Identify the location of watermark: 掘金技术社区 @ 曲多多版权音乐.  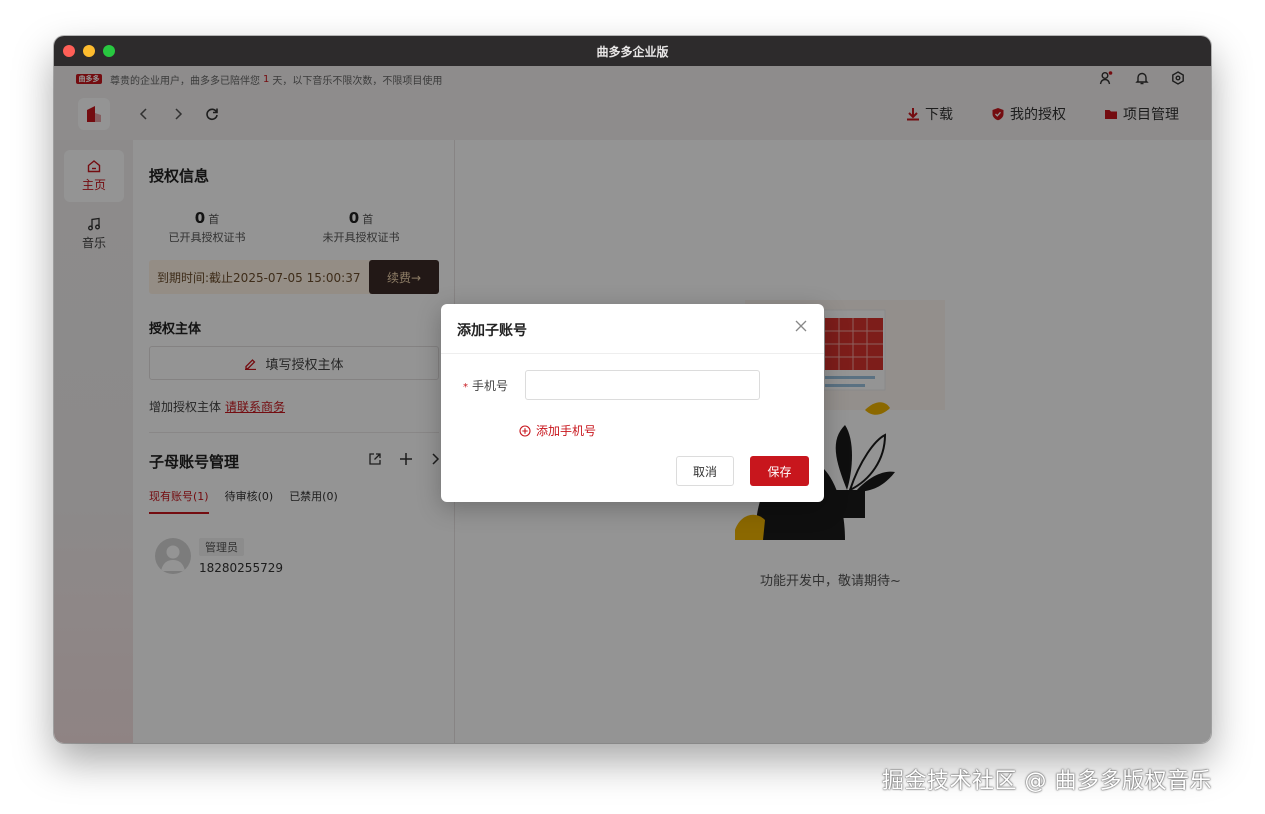
(1047, 781).